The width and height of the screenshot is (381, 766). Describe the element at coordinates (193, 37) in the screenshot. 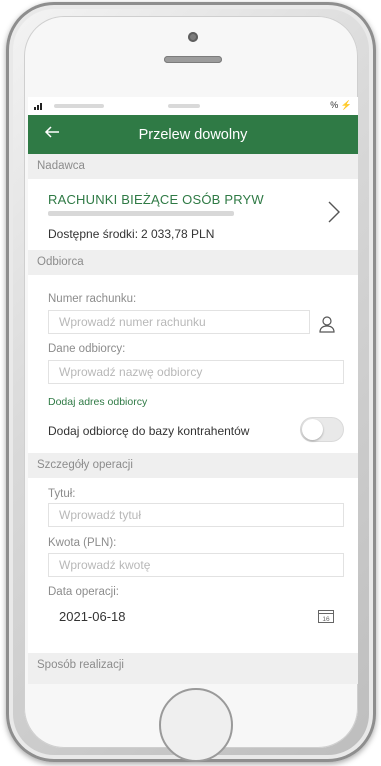

I see `camera-icon` at that location.